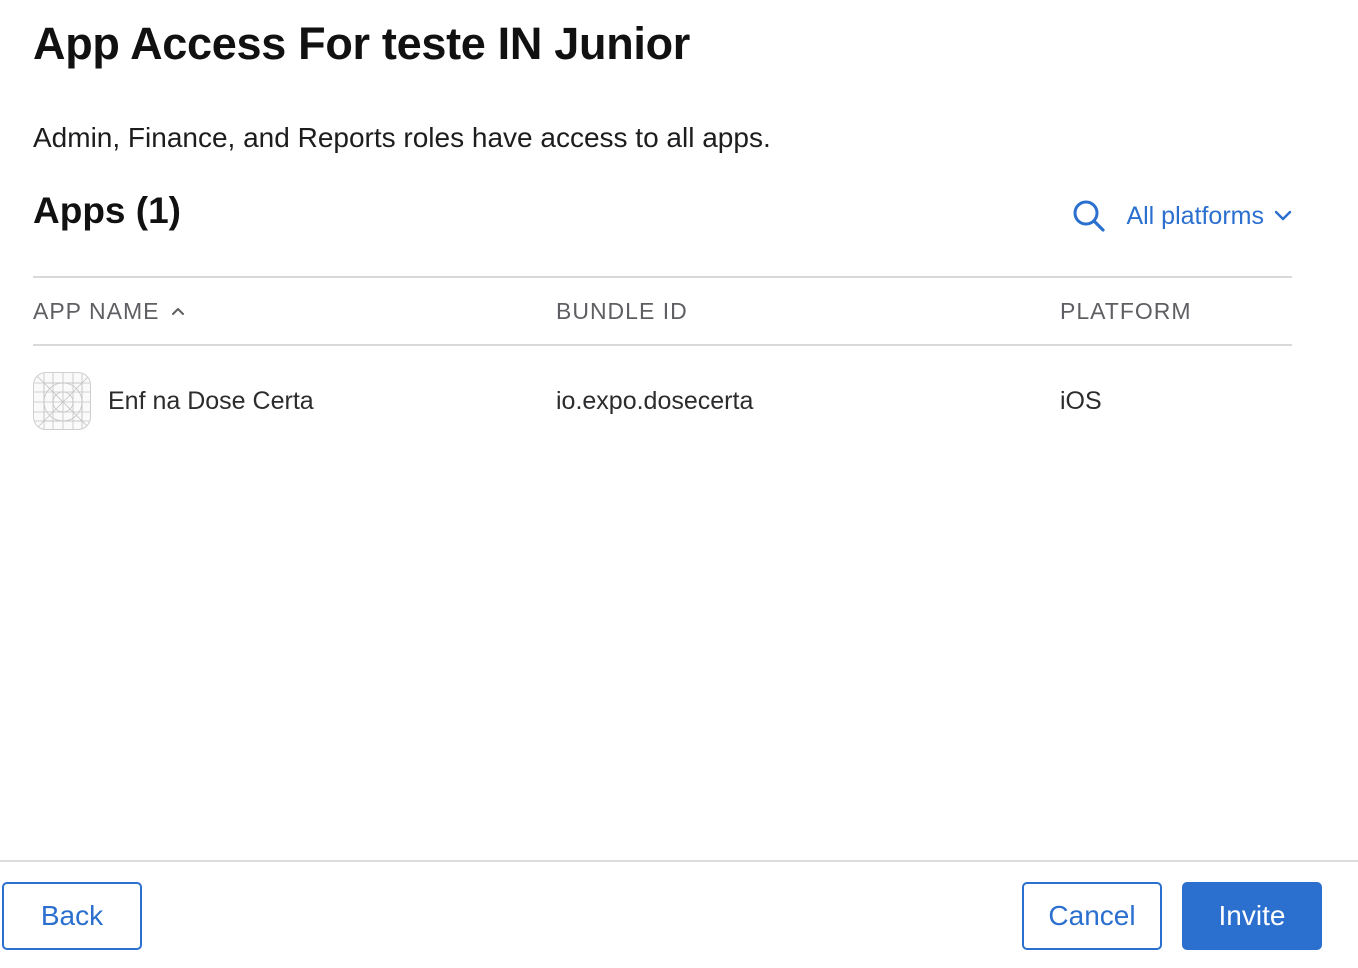  I want to click on bundle-id: io.expo.dosecerta, so click(655, 400).